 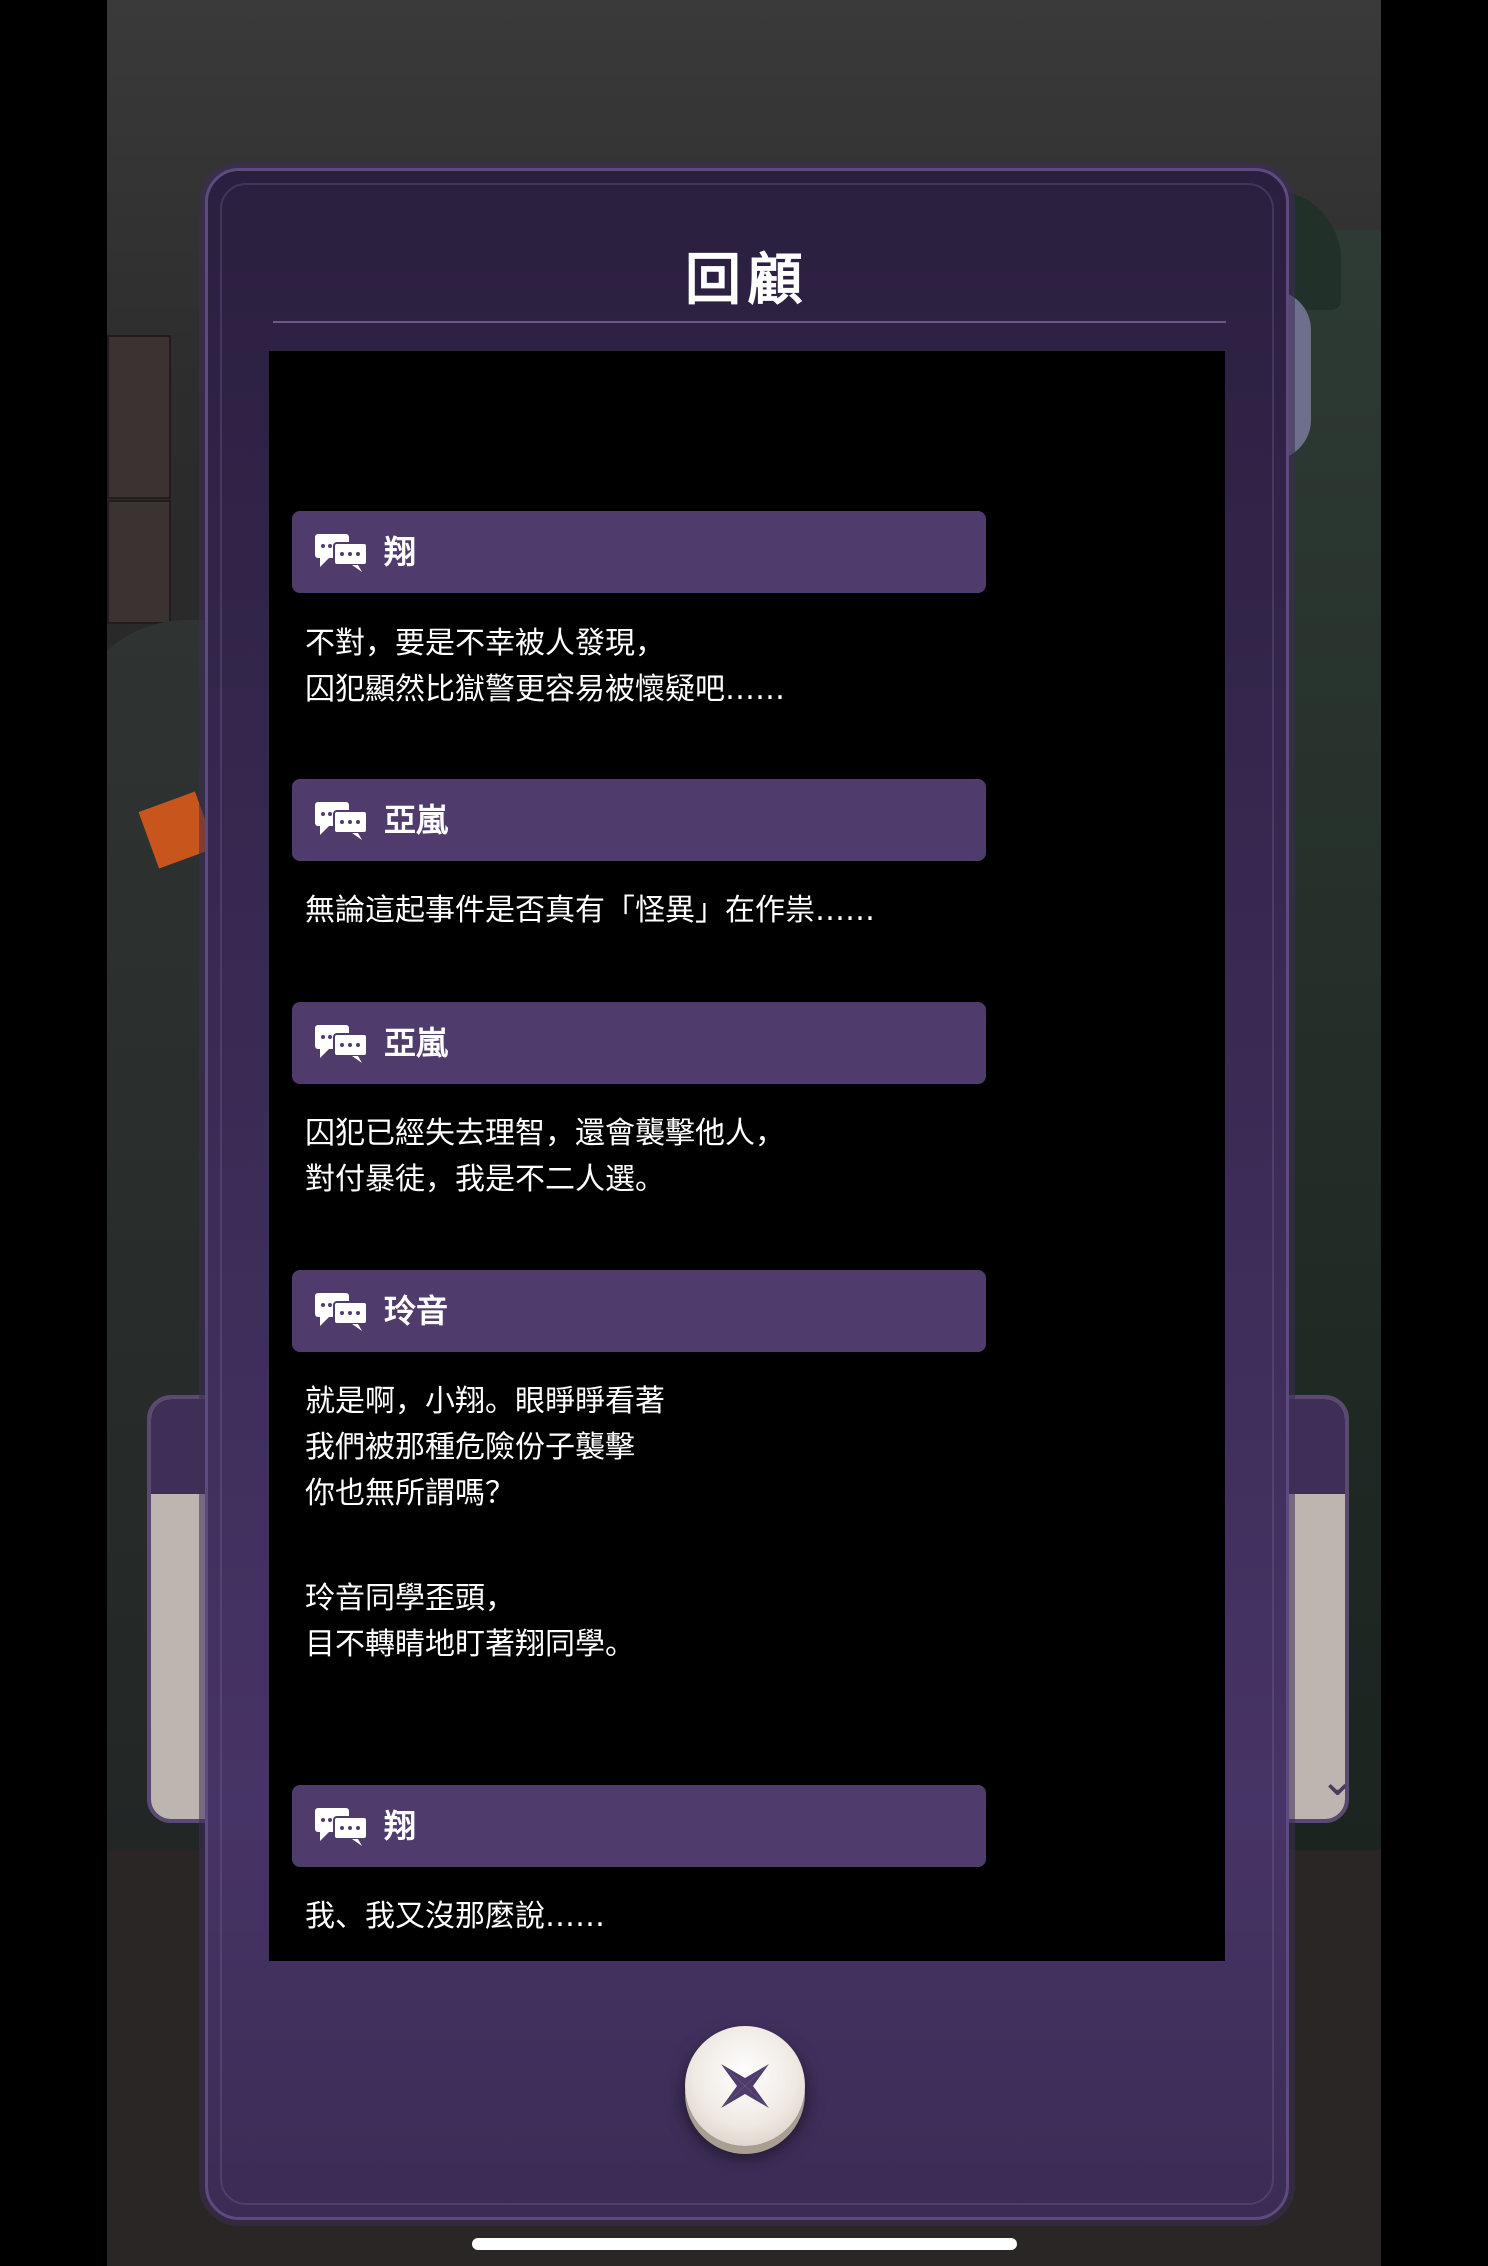 What do you see at coordinates (470, 1447) in the screenshot?
I see `dialogue-line: 我們被那種危險份子襲擊` at bounding box center [470, 1447].